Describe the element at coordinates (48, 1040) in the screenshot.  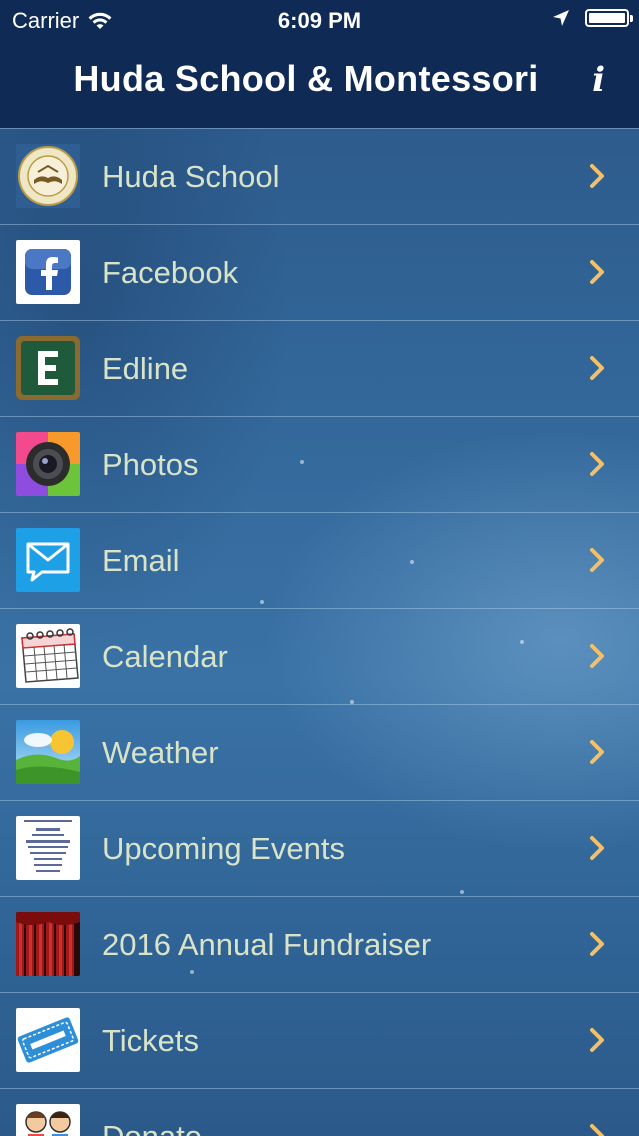
I see `ticket-icon` at that location.